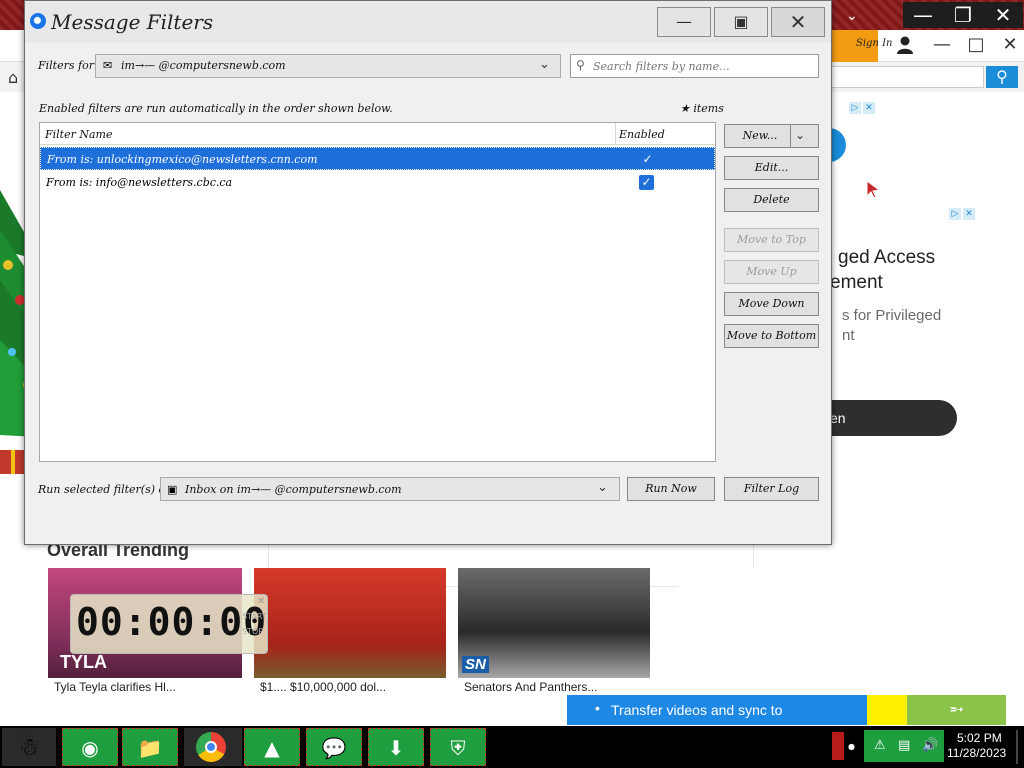  What do you see at coordinates (852, 16) in the screenshot?
I see `tab-list-chevron-icon: ⌄` at bounding box center [852, 16].